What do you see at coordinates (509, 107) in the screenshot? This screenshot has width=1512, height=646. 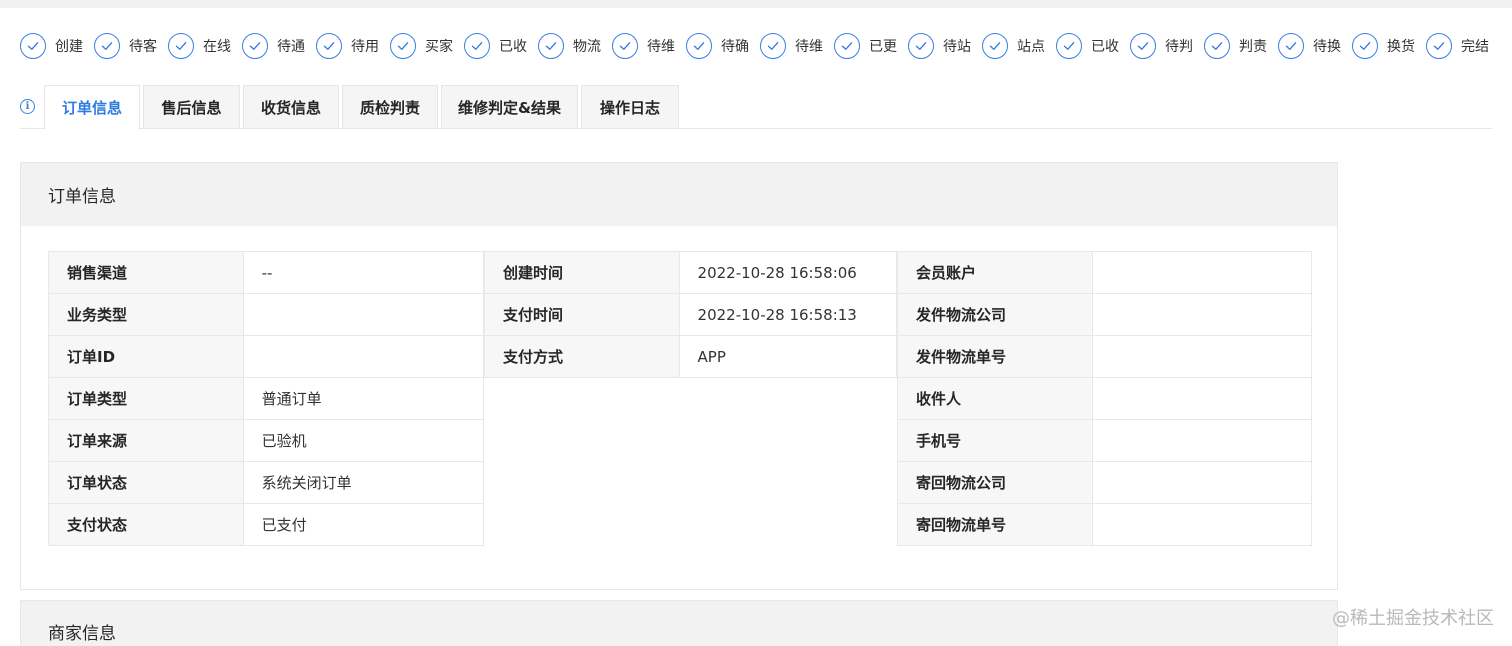 I see `tab-repair-result: 维修判定&结果` at bounding box center [509, 107].